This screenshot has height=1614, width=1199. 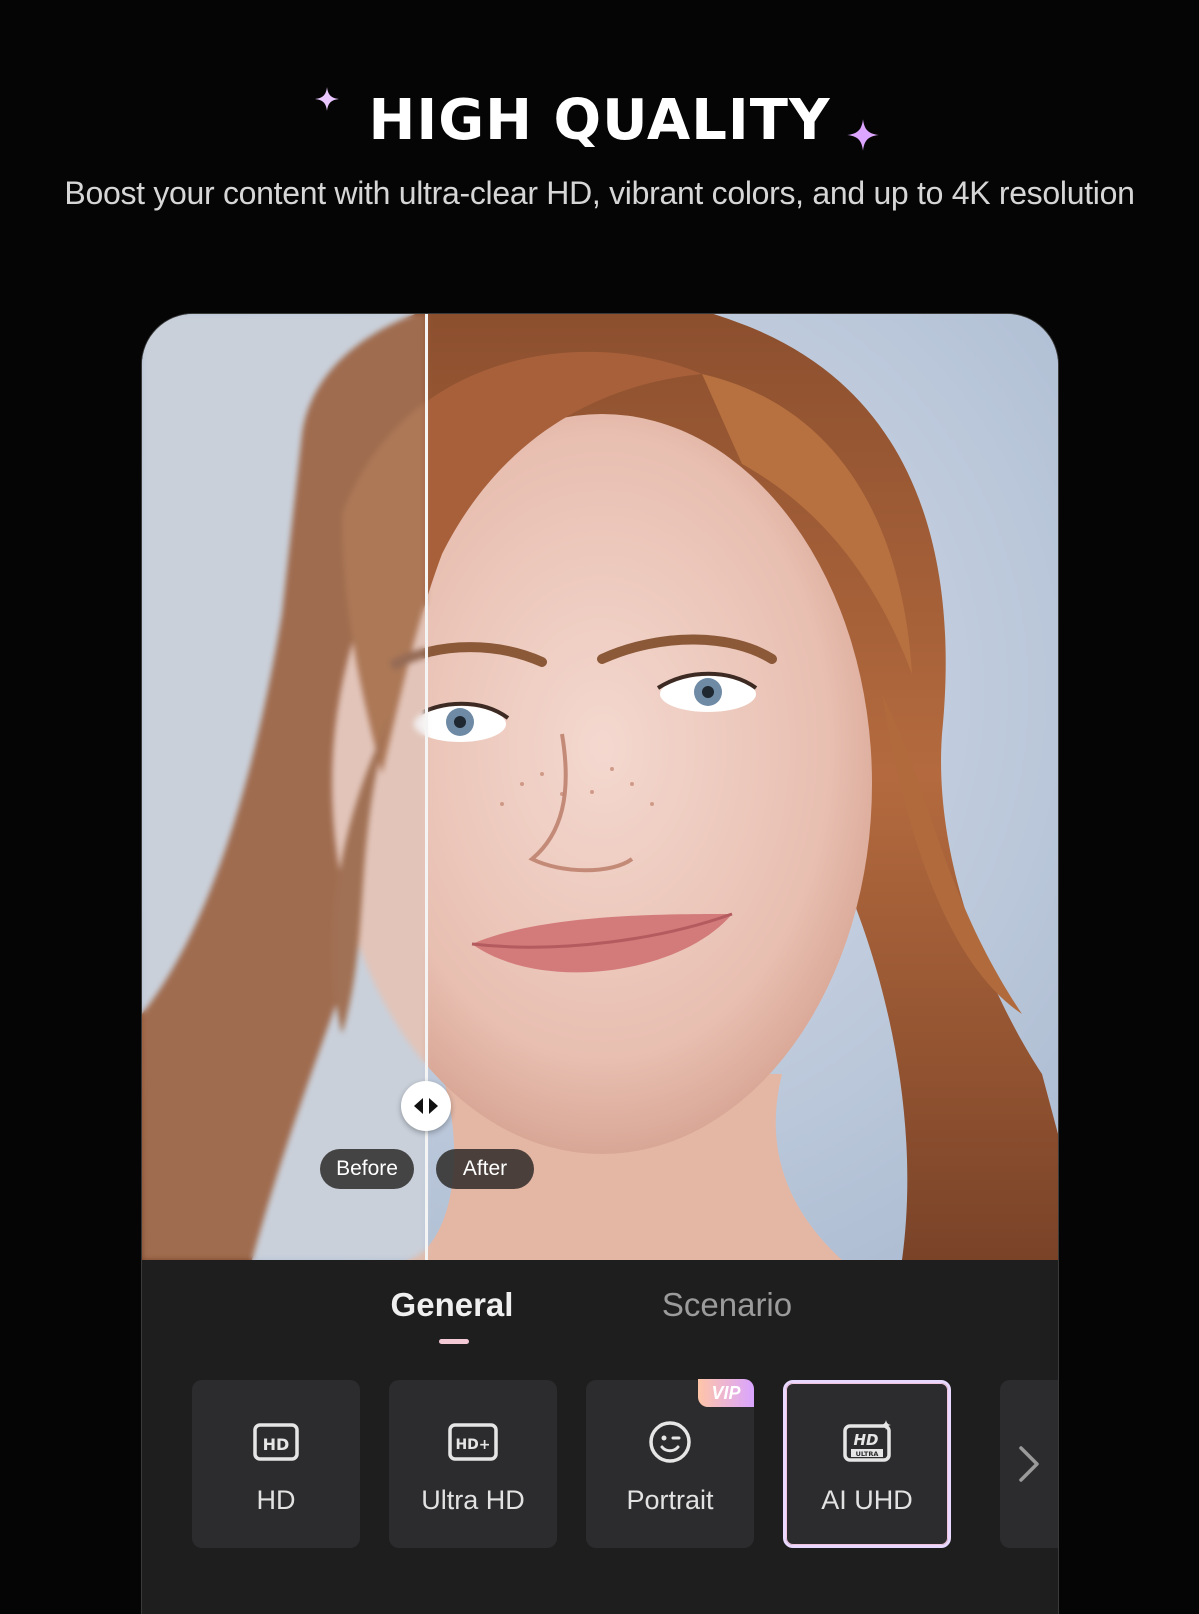 I want to click on vip-badge: VIP, so click(x=726, y=1393).